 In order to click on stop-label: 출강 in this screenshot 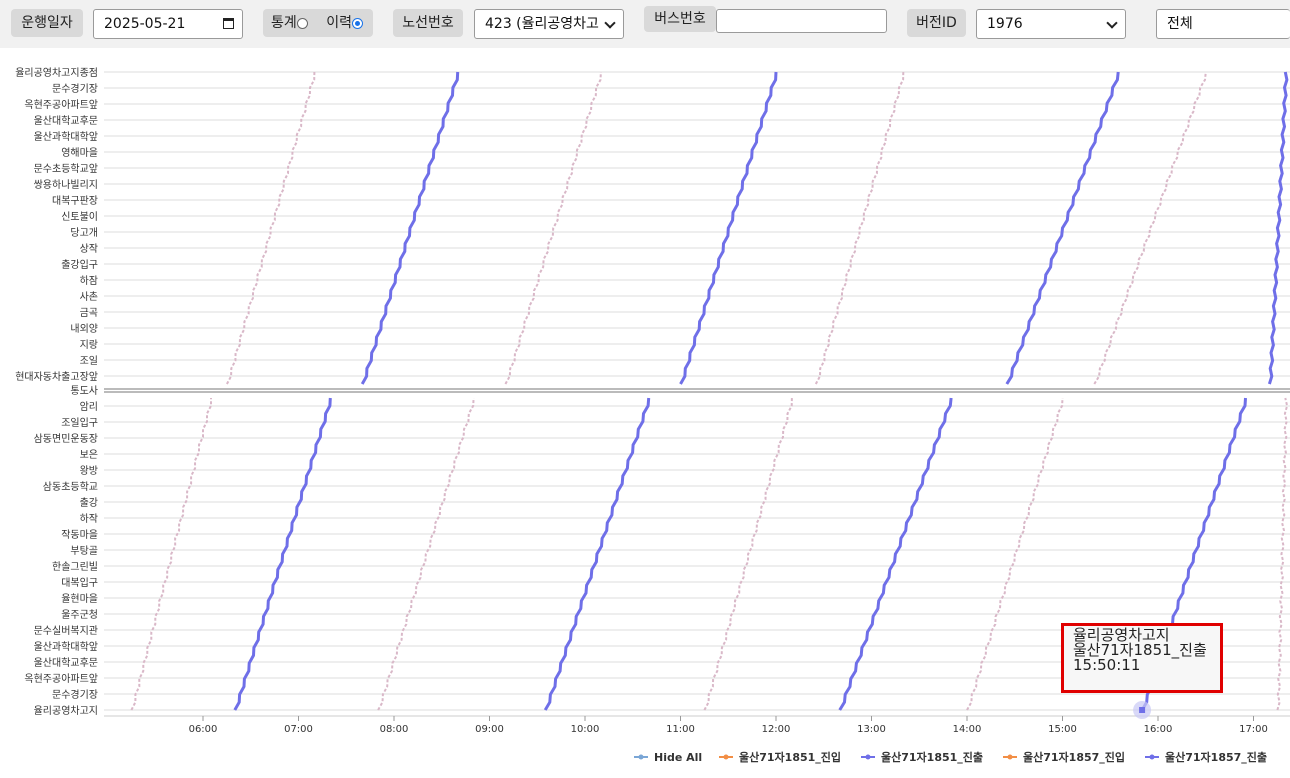, I will do `click(89, 503)`.